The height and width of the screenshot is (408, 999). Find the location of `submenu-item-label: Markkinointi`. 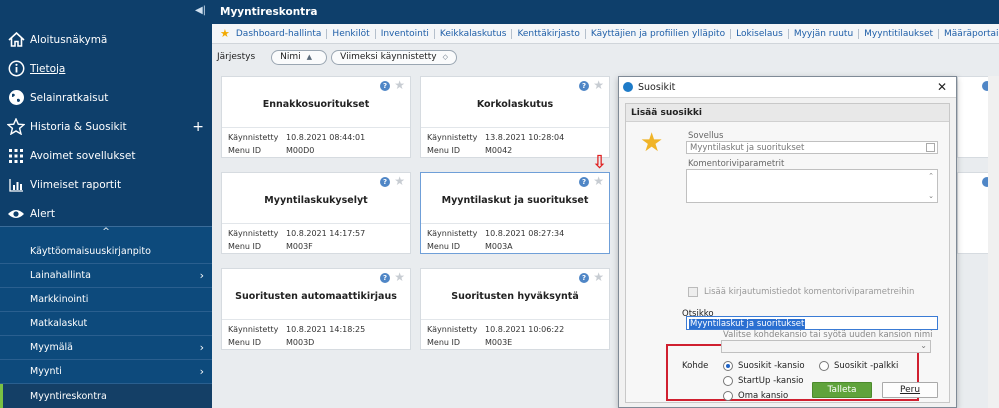

submenu-item-label: Markkinointi is located at coordinates (59, 299).